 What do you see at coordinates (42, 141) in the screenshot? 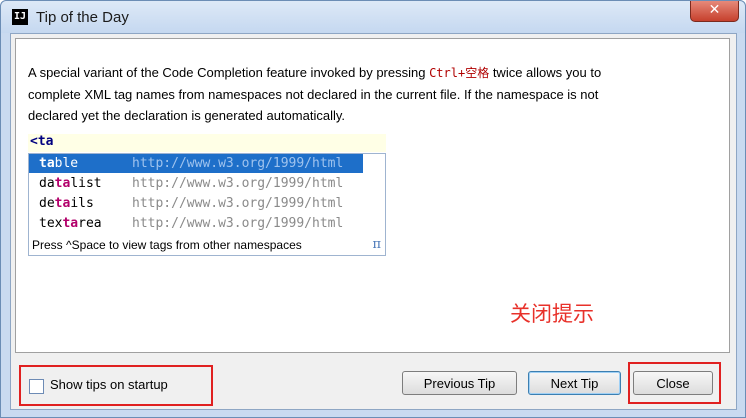
I see `typed-code: <ta` at bounding box center [42, 141].